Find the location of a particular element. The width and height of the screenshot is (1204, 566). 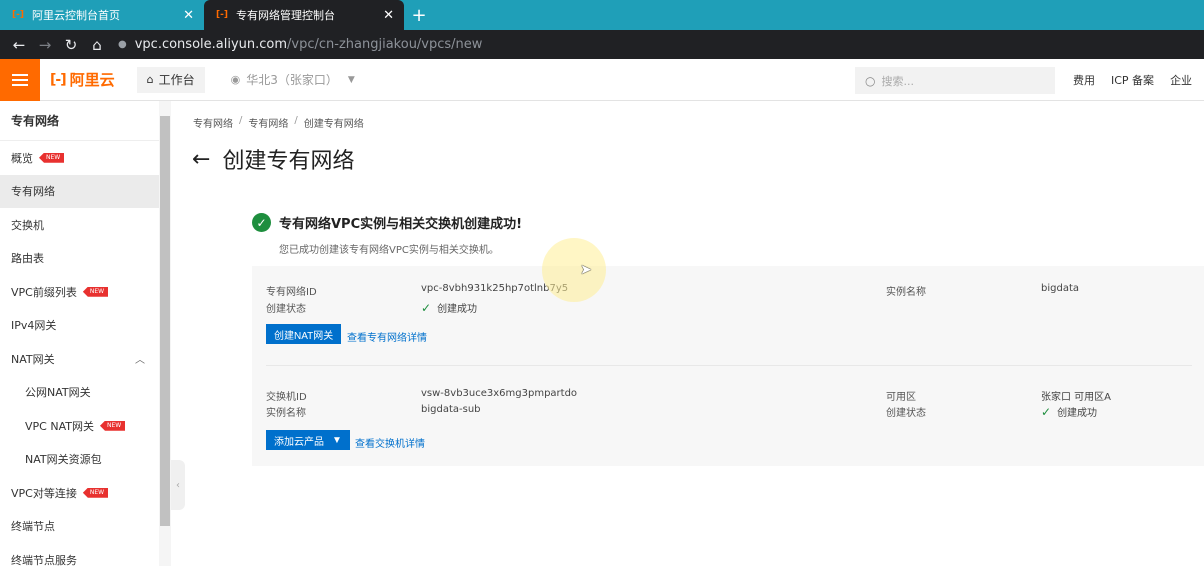

success-subtitle: 您已成功创建该专有网络VPC实例与相关交换机。 is located at coordinates (389, 250).